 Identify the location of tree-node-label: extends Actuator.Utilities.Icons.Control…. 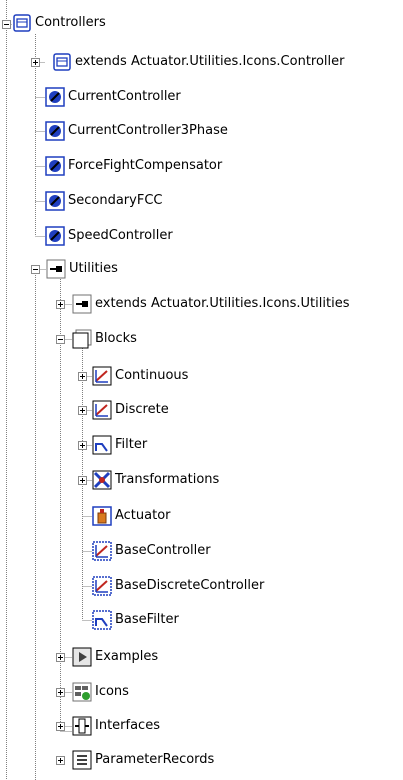
(210, 61).